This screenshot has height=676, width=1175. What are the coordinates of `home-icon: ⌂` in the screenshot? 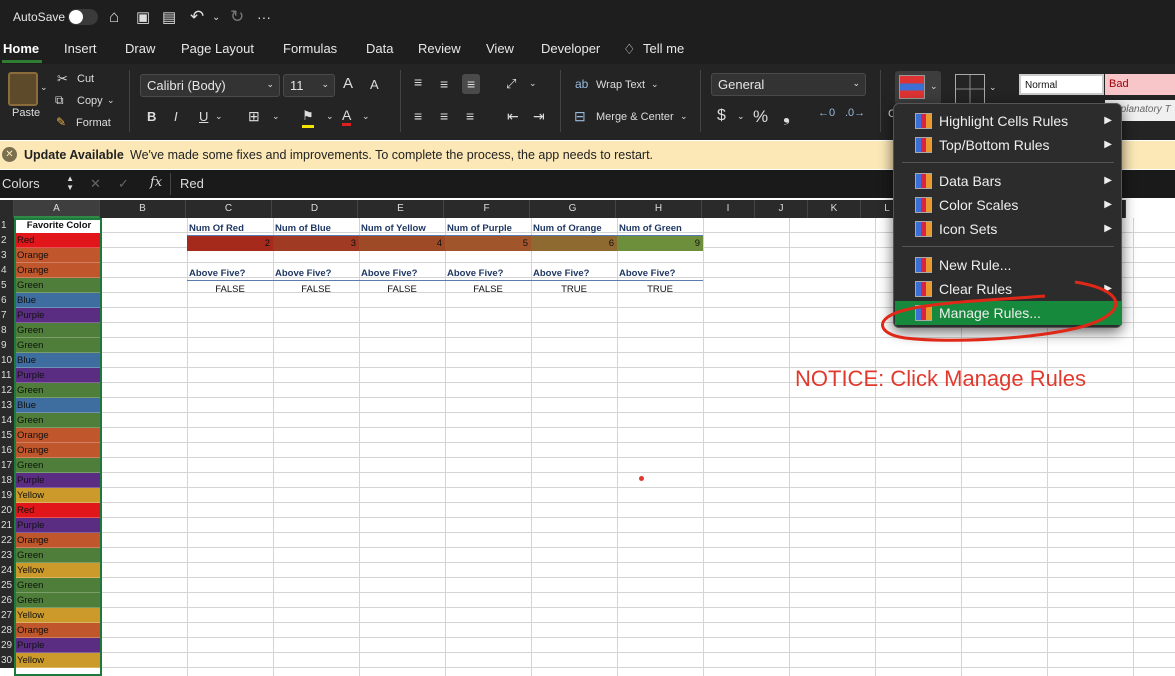 It's located at (114, 17).